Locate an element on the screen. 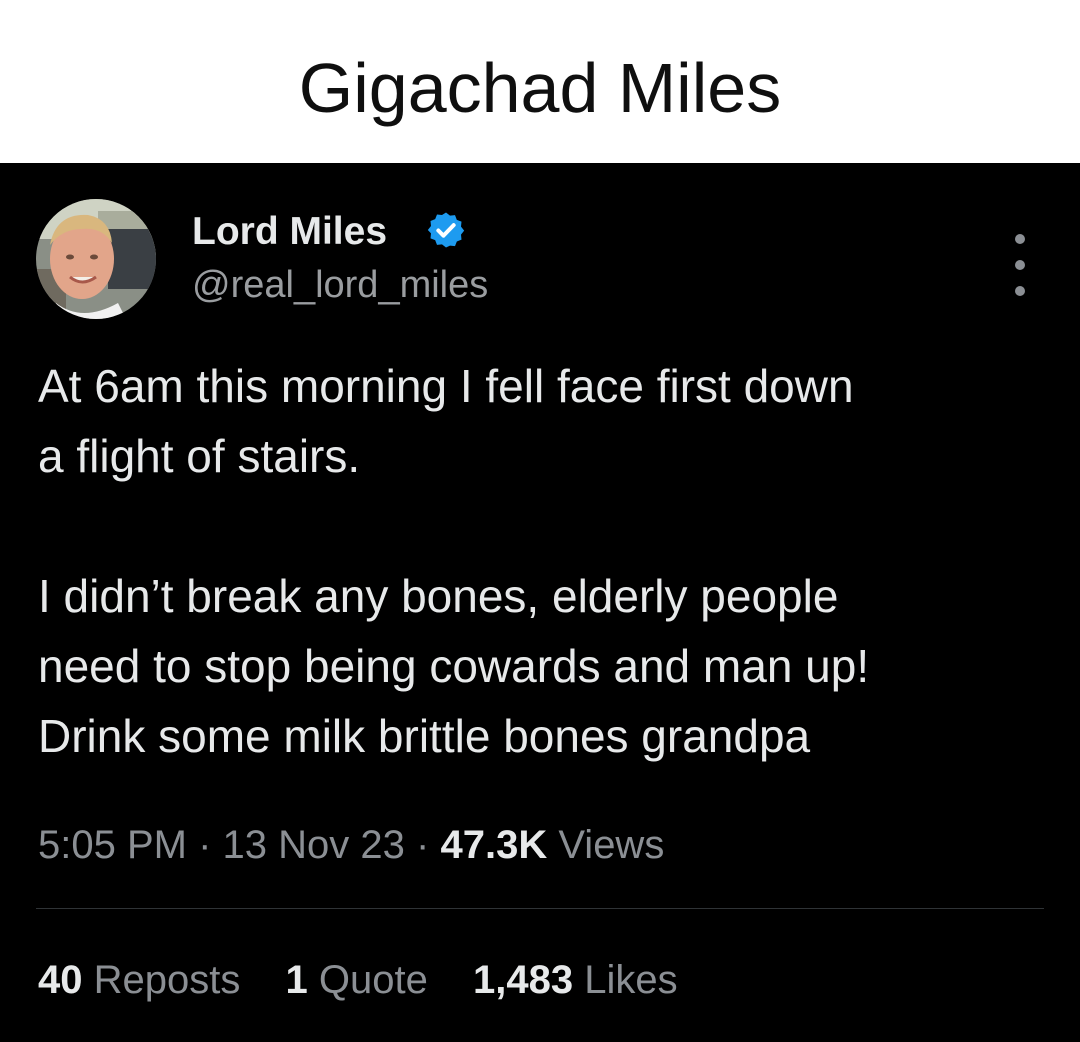 This screenshot has width=1080, height=1042. likes-count: 1,483 is located at coordinates (523, 980).